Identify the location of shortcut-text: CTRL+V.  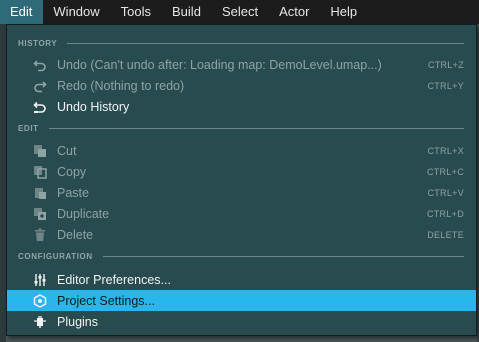
(445, 192).